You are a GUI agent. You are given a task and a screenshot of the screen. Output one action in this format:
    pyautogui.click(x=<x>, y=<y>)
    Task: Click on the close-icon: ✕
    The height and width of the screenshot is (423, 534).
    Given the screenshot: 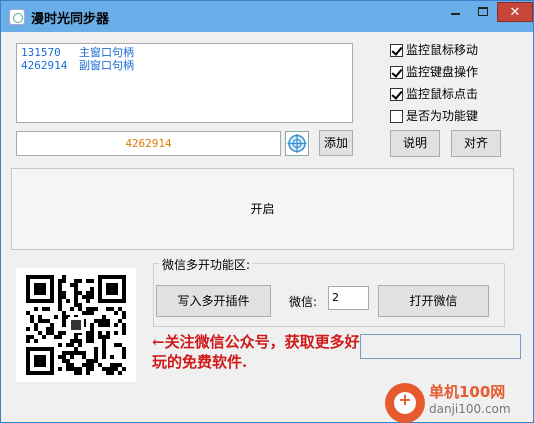 What is the action you would take?
    pyautogui.click(x=515, y=12)
    